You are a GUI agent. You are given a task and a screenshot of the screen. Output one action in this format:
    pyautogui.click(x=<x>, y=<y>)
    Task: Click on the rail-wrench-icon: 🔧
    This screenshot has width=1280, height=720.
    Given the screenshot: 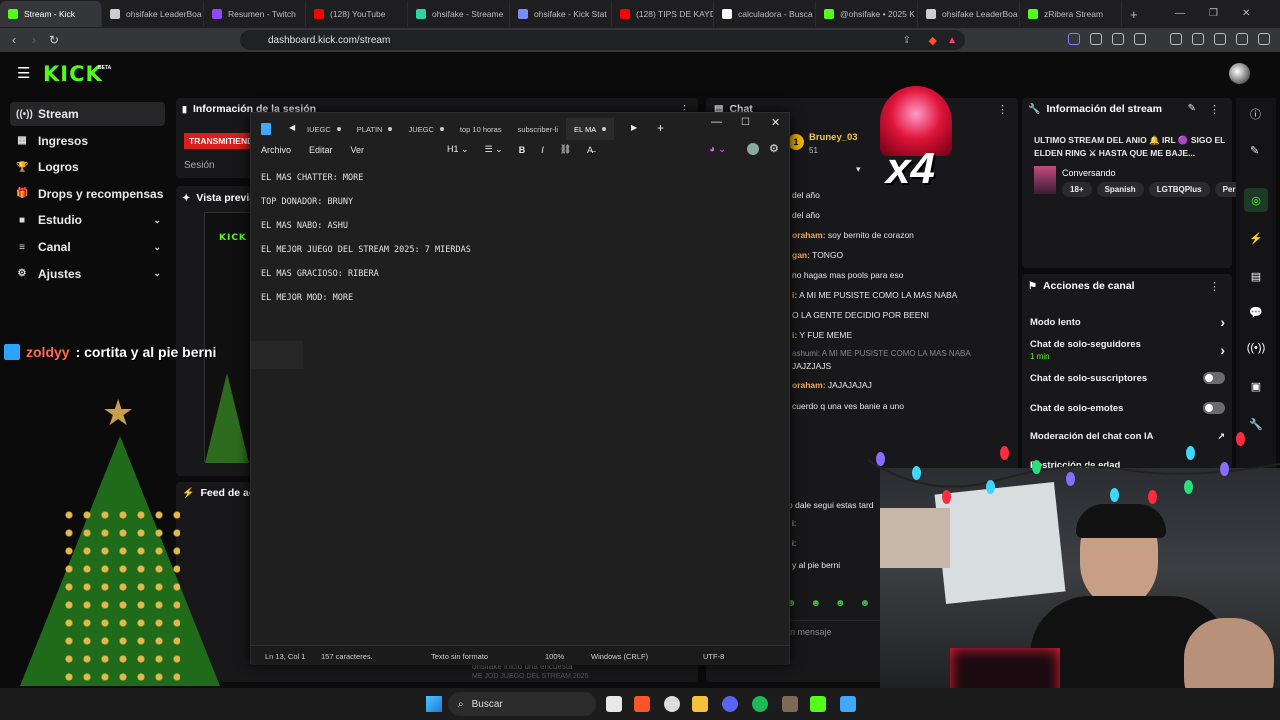 What is the action you would take?
    pyautogui.click(x=1256, y=424)
    